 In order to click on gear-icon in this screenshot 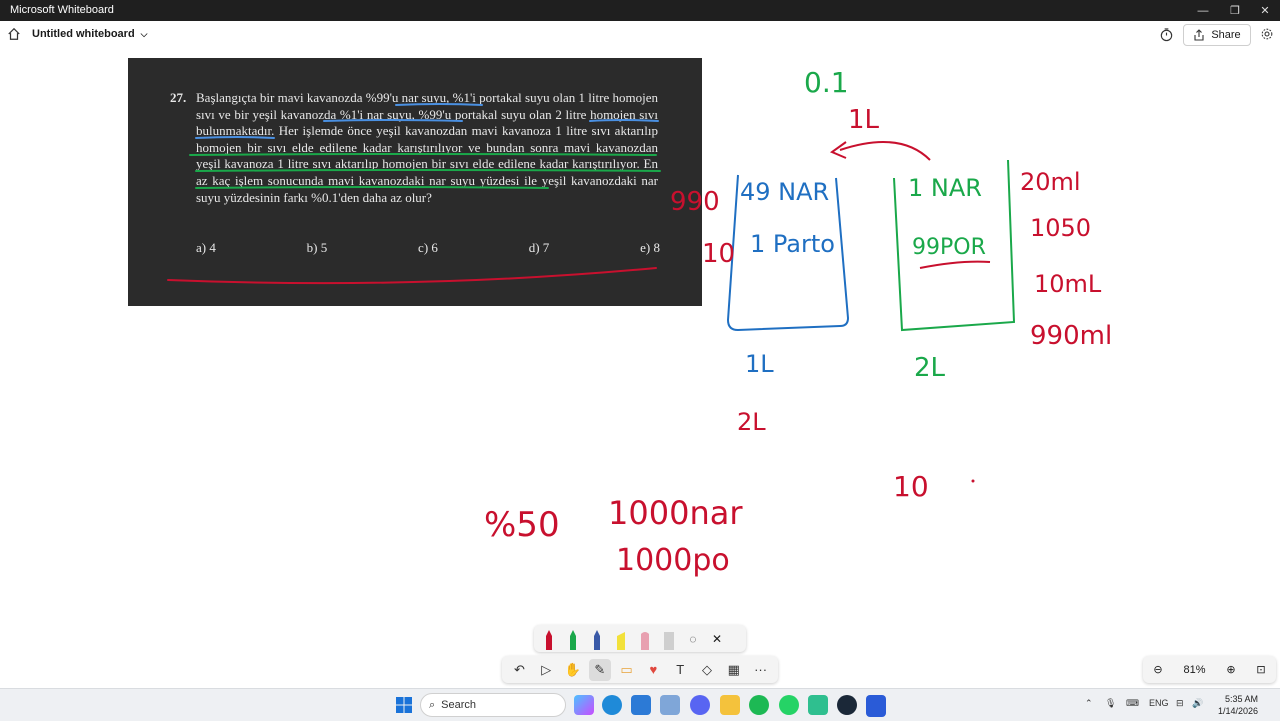, I will do `click(1267, 34)`.